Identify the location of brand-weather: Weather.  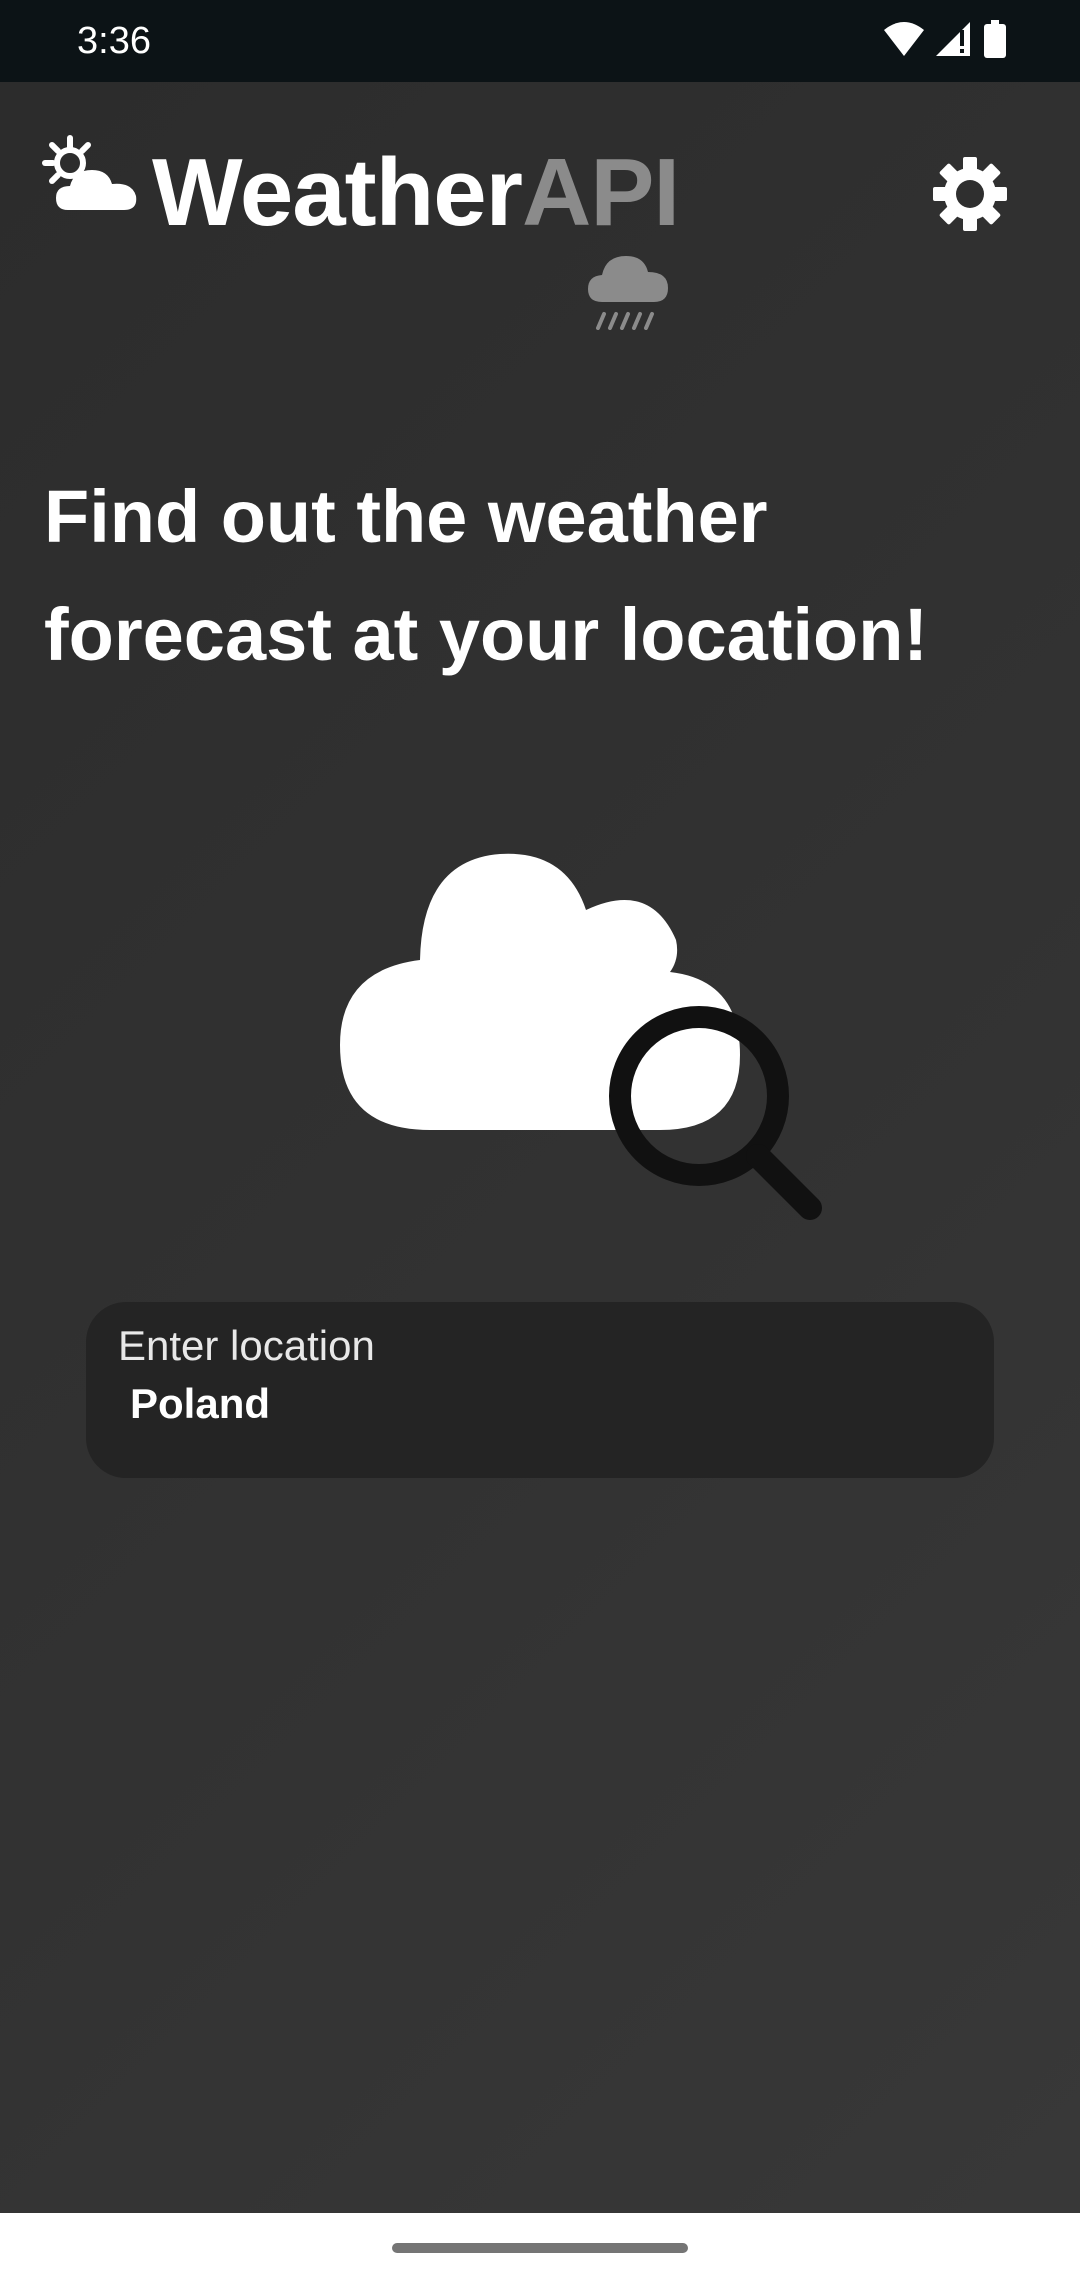
(337, 192).